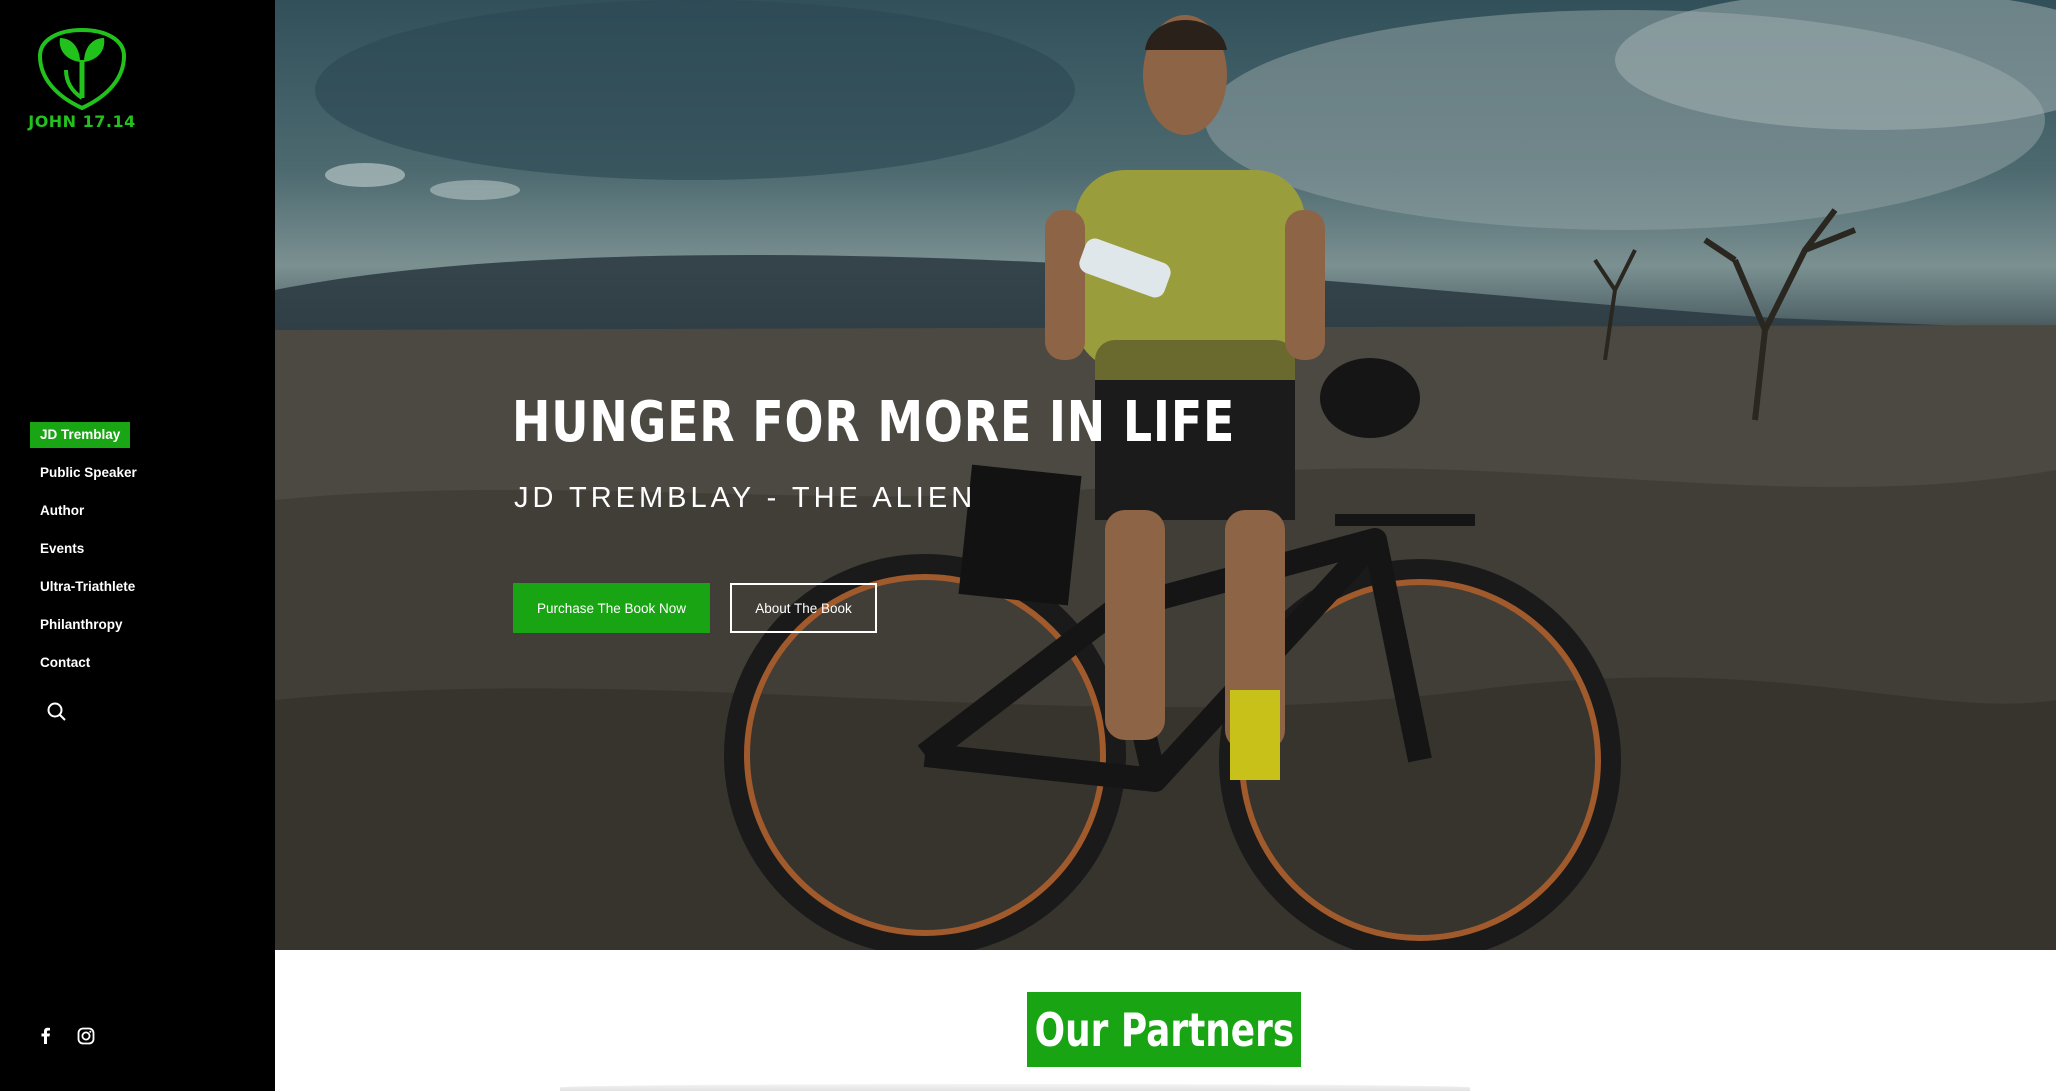 This screenshot has width=2056, height=1091. I want to click on nav-item-ultra-triathlete: Ultra-Triathlete, so click(140, 593).